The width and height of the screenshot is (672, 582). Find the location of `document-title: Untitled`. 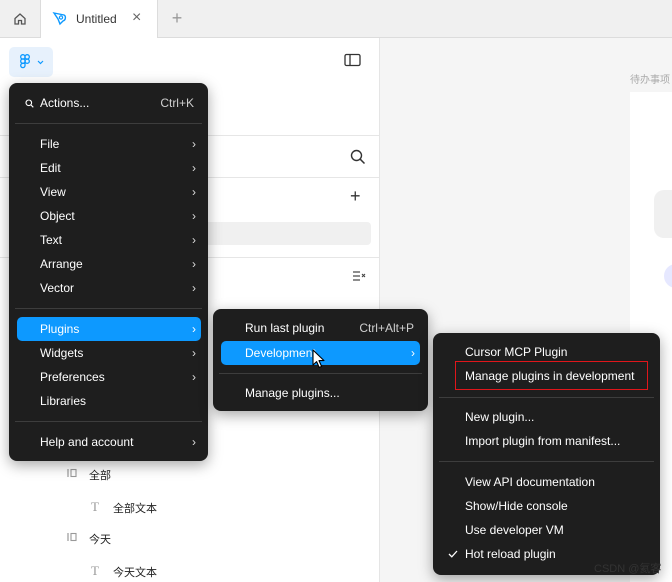

document-title: Untitled is located at coordinates (96, 19).